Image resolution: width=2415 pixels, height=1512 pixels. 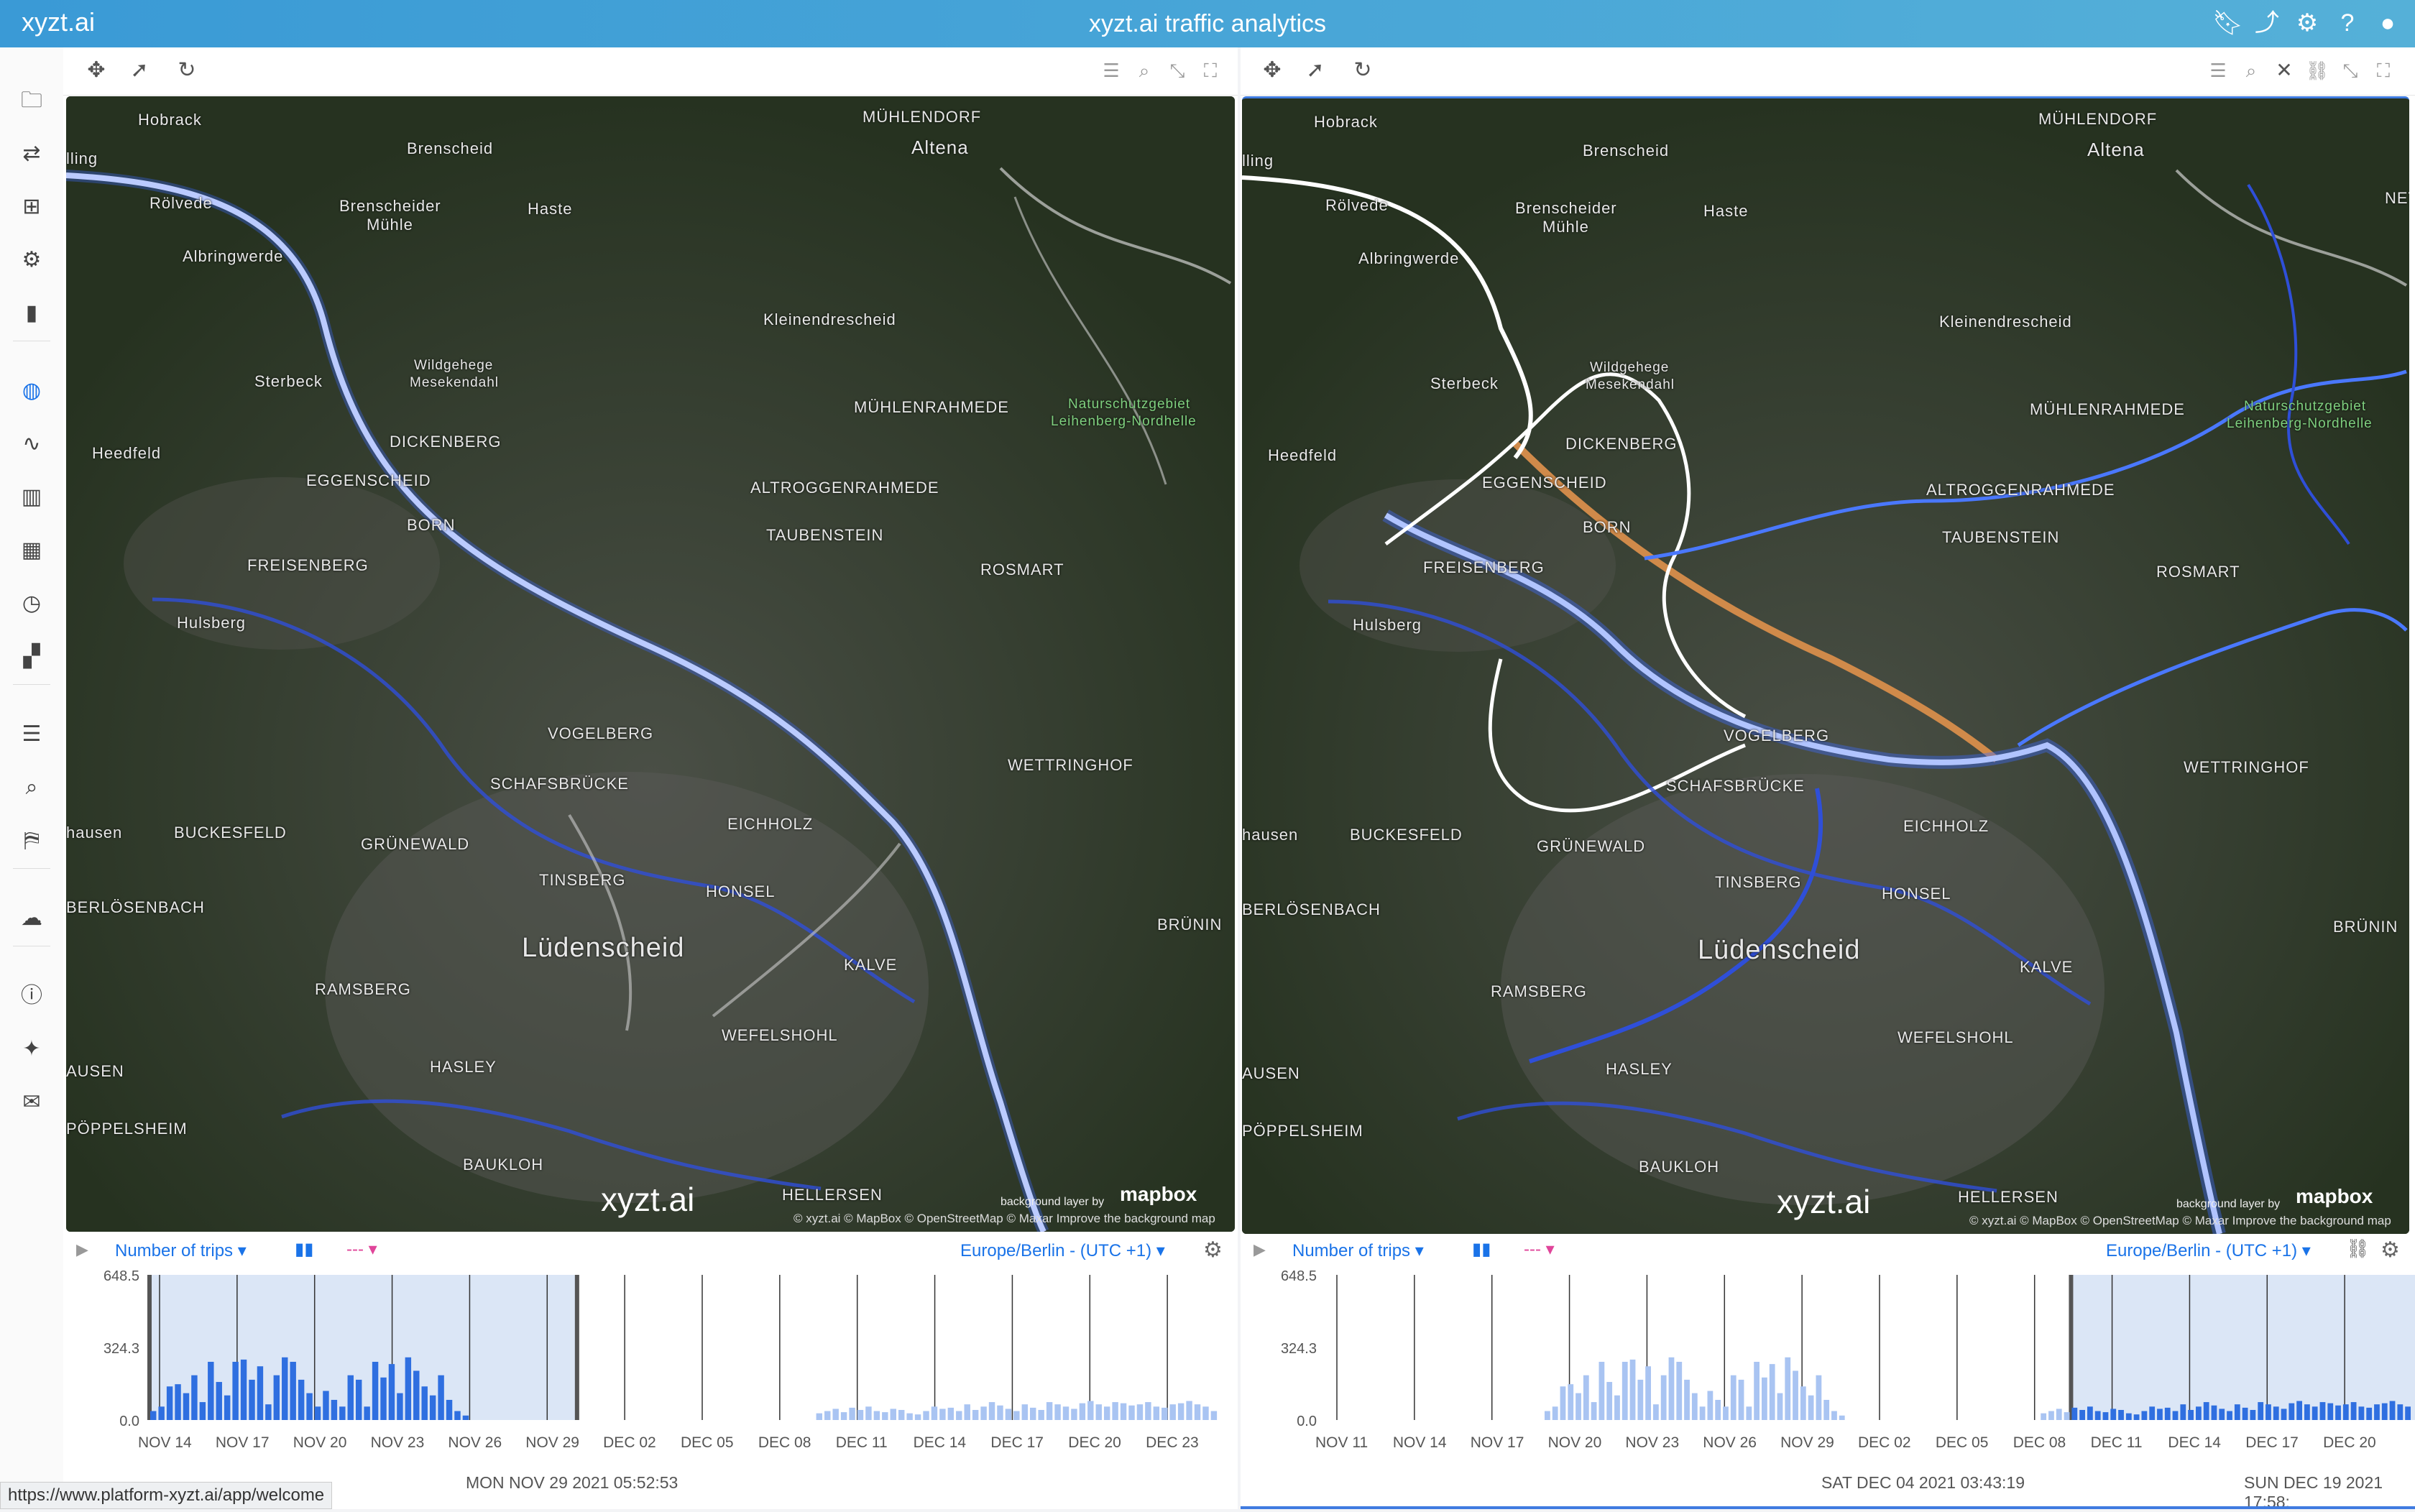 What do you see at coordinates (2202, 1251) in the screenshot?
I see `timezone-label: Europe/Berlin - (UTC +1)` at bounding box center [2202, 1251].